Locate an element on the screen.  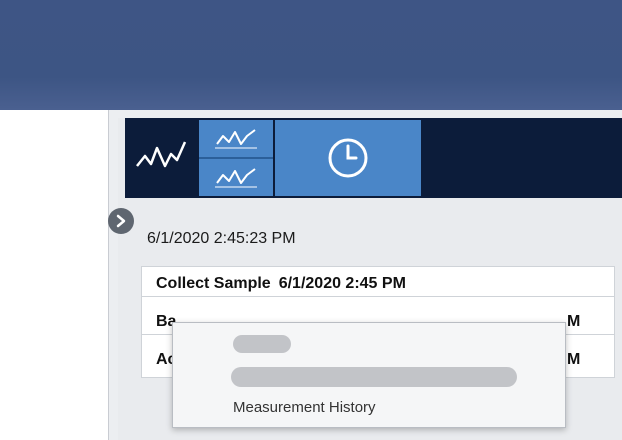
split-trend-view-button is located at coordinates (236, 158).